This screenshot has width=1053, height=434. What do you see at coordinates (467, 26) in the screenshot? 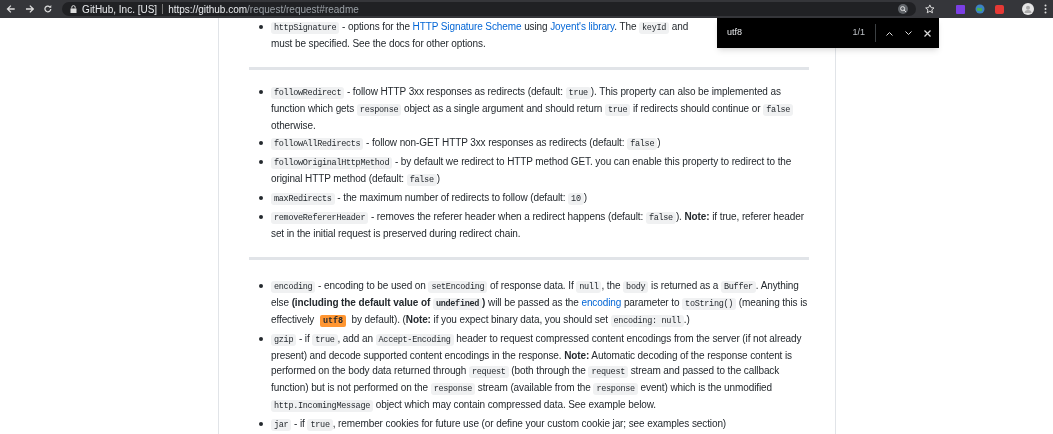
I see `doc-link: HTTP Signature Scheme` at bounding box center [467, 26].